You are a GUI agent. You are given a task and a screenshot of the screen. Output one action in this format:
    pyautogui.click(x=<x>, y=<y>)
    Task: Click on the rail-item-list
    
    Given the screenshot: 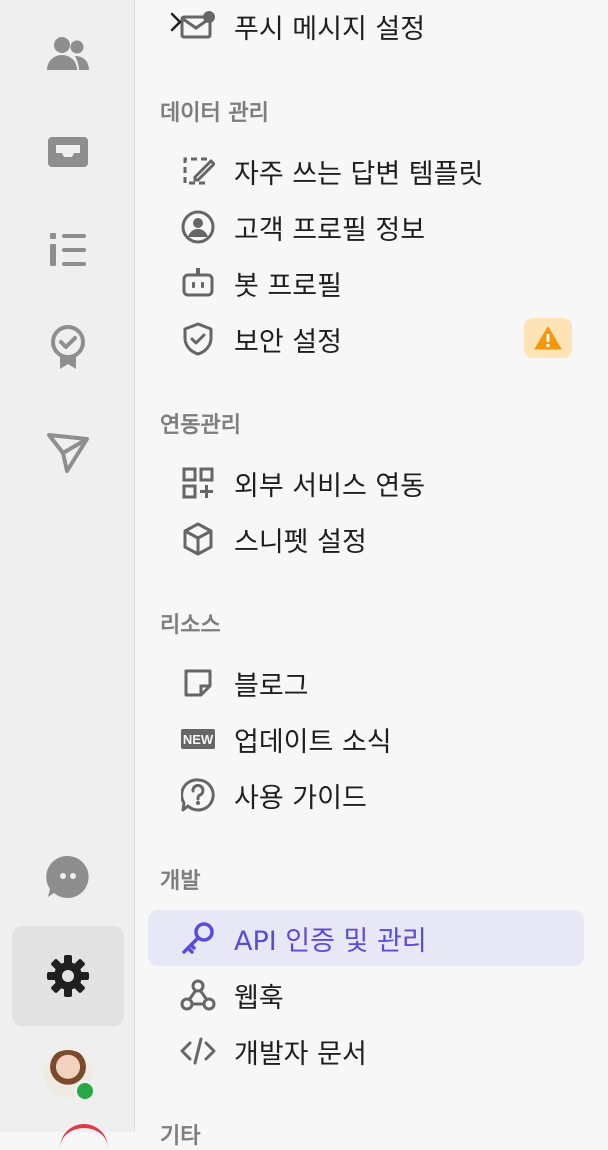 What is the action you would take?
    pyautogui.click(x=68, y=250)
    